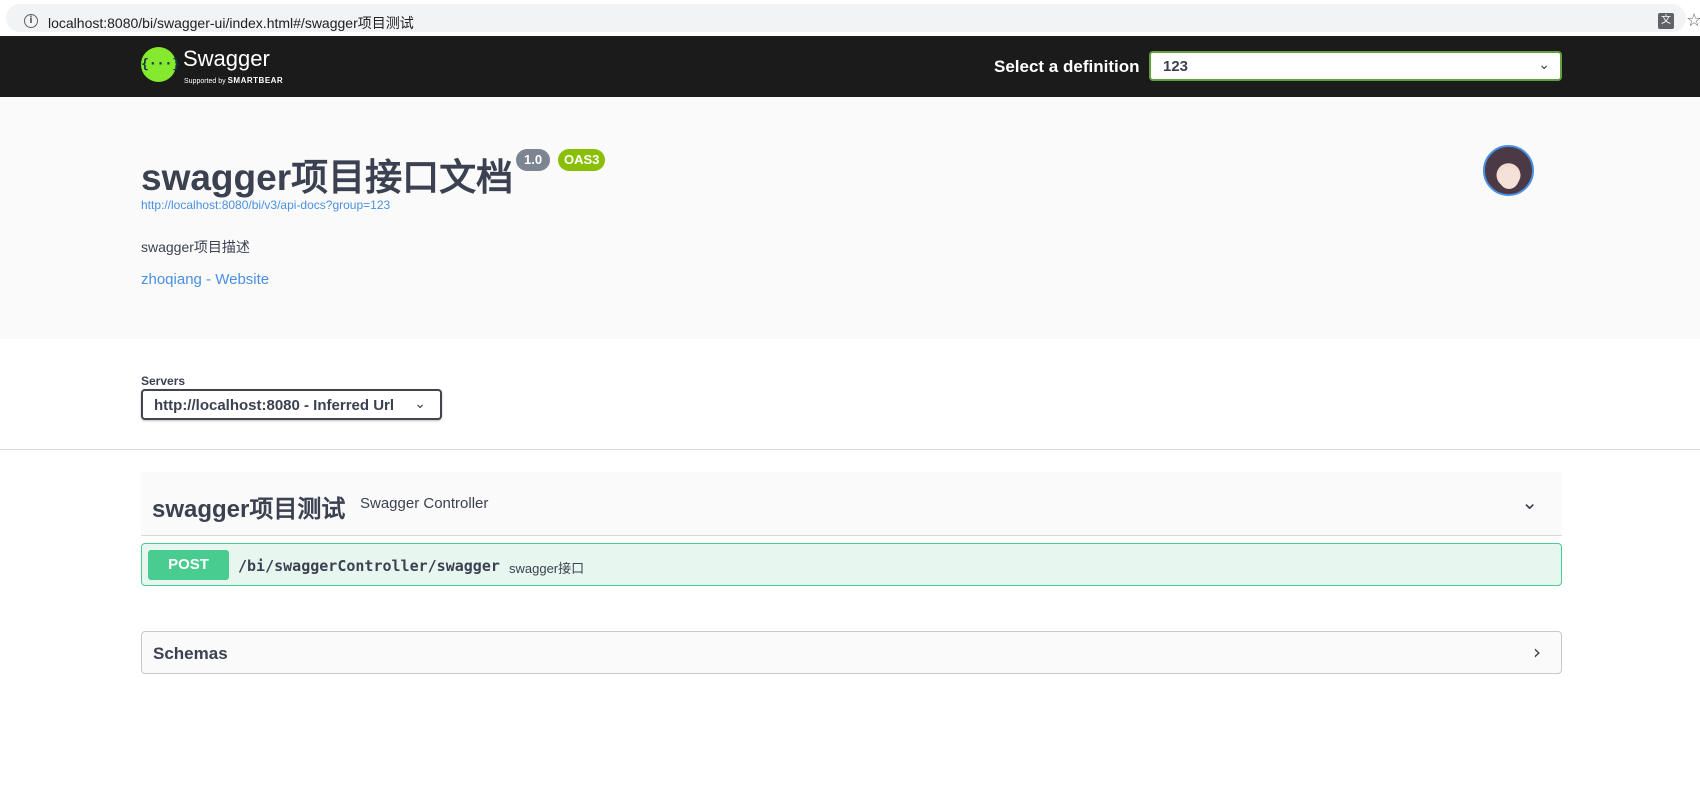 This screenshot has height=810, width=1700. I want to click on api-description: swagger项目描述, so click(195, 247).